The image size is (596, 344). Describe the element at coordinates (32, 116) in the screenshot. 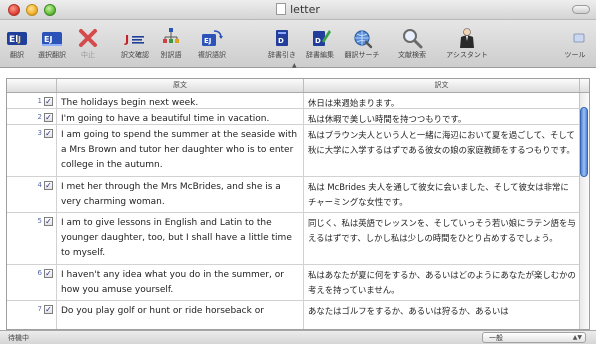

I see `row-number-cell: 2 ✓` at that location.